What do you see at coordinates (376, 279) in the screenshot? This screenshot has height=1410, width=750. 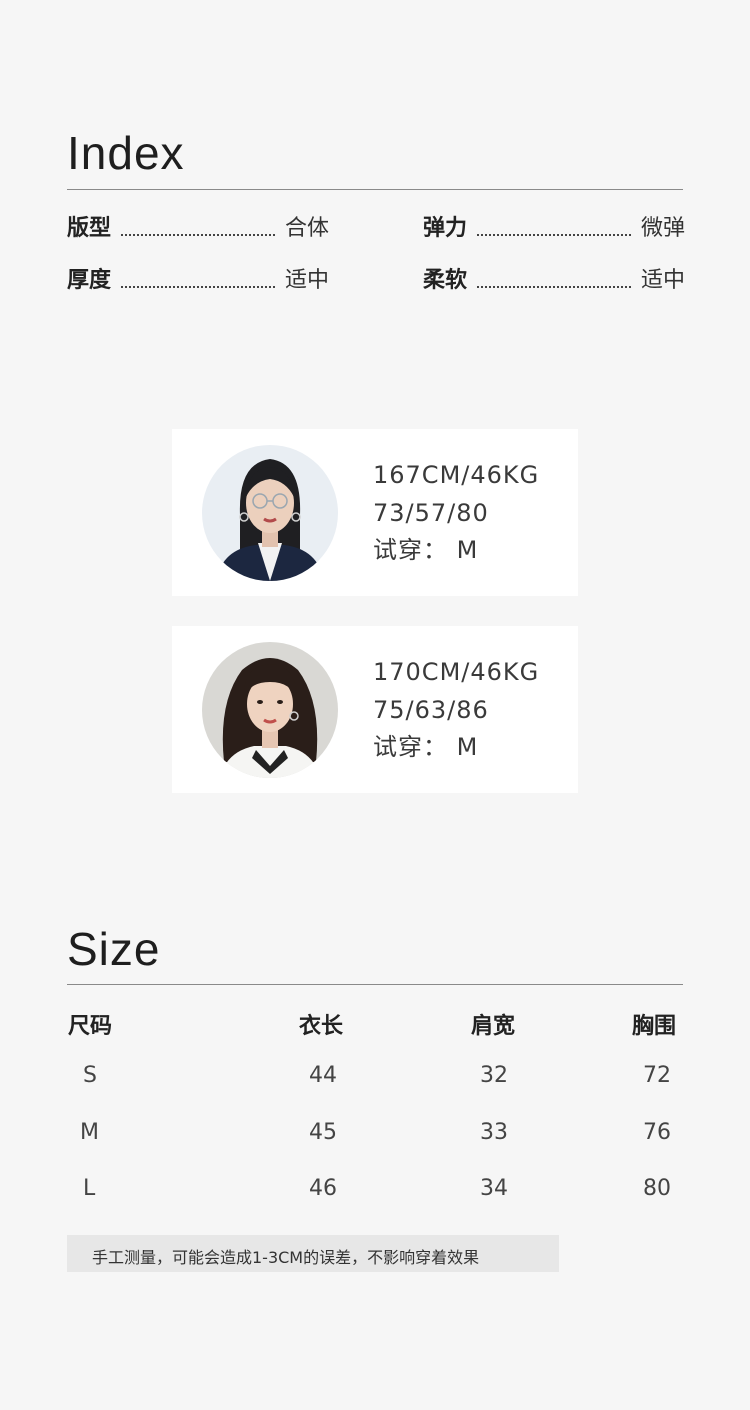 I see `index-row: 厚度 适中 柔软 适中` at bounding box center [376, 279].